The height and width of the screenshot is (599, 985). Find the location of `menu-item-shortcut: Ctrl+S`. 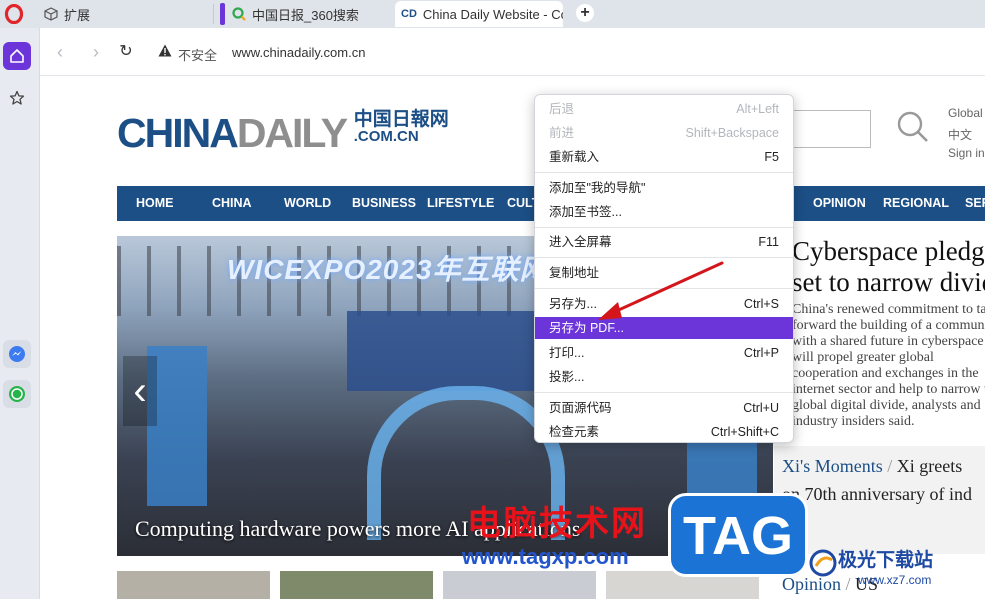

menu-item-shortcut: Ctrl+S is located at coordinates (761, 304).